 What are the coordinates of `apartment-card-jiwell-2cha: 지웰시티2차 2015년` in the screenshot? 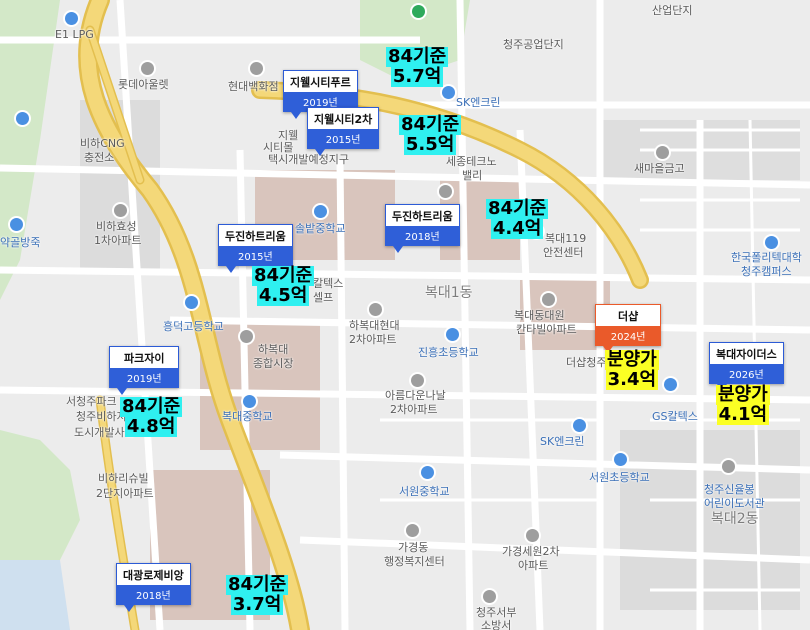 It's located at (343, 131).